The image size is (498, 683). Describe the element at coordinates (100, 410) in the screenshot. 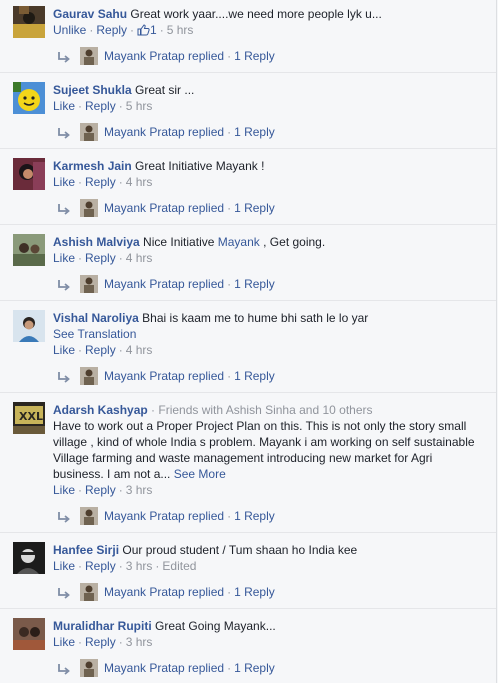

I see `comment-author: Adarsh Kashyap` at that location.